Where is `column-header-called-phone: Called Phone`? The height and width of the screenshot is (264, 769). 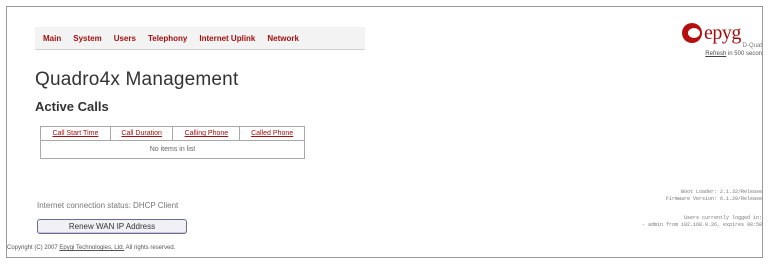 column-header-called-phone: Called Phone is located at coordinates (272, 133).